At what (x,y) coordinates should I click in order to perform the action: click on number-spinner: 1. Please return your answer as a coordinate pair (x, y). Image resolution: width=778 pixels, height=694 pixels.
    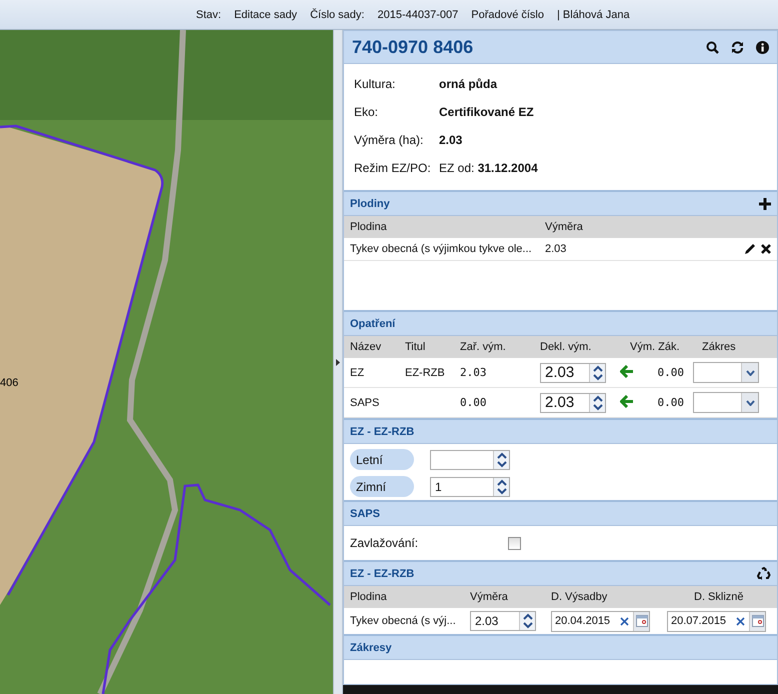
    Looking at the image, I should click on (470, 486).